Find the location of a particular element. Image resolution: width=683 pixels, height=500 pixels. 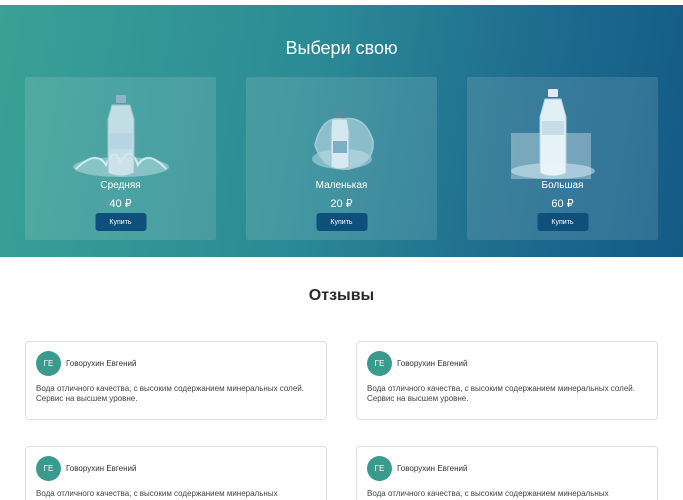

hero-title: Выбери свою is located at coordinates (341, 48).